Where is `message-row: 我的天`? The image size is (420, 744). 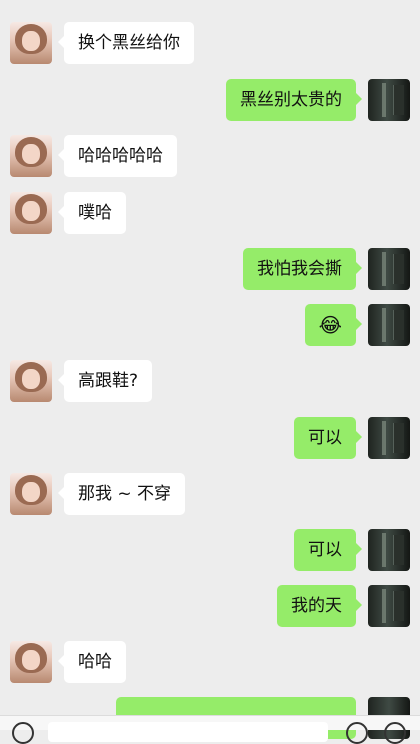
message-row: 我的天 is located at coordinates (210, 607).